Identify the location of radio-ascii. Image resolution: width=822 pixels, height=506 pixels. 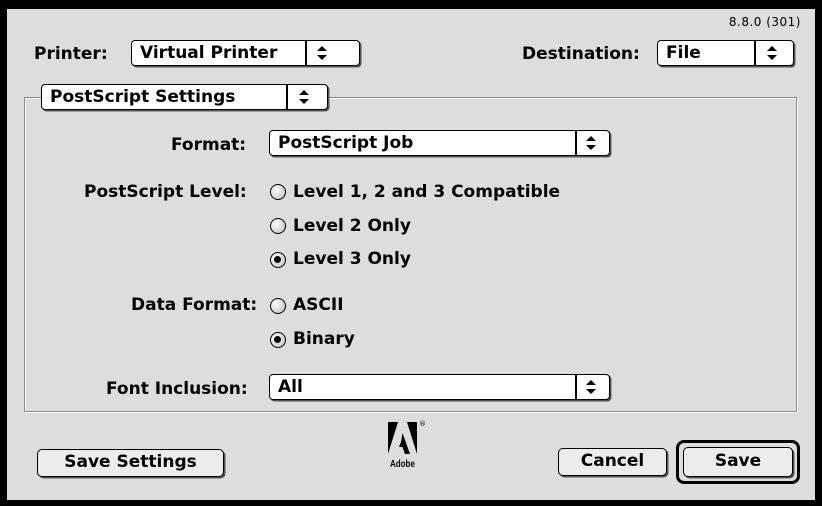
(278, 306).